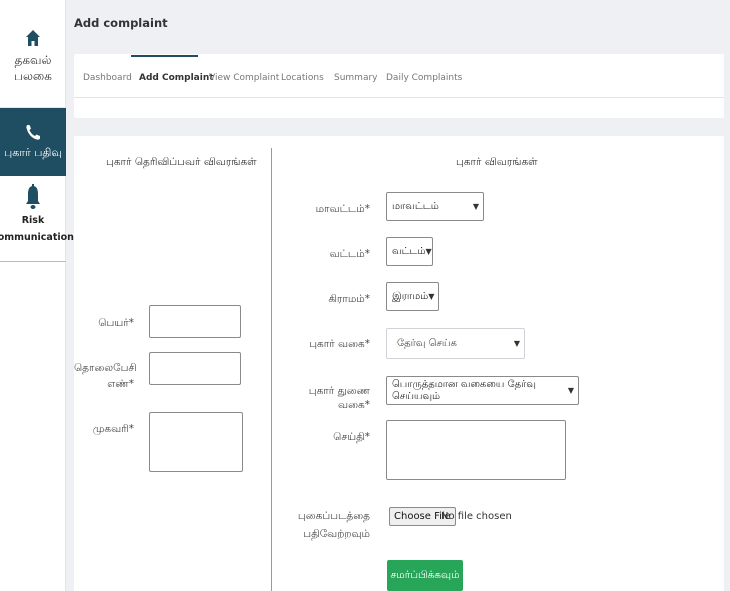 Image resolution: width=730 pixels, height=591 pixels. I want to click on village-select-value: இராமம், so click(410, 296).